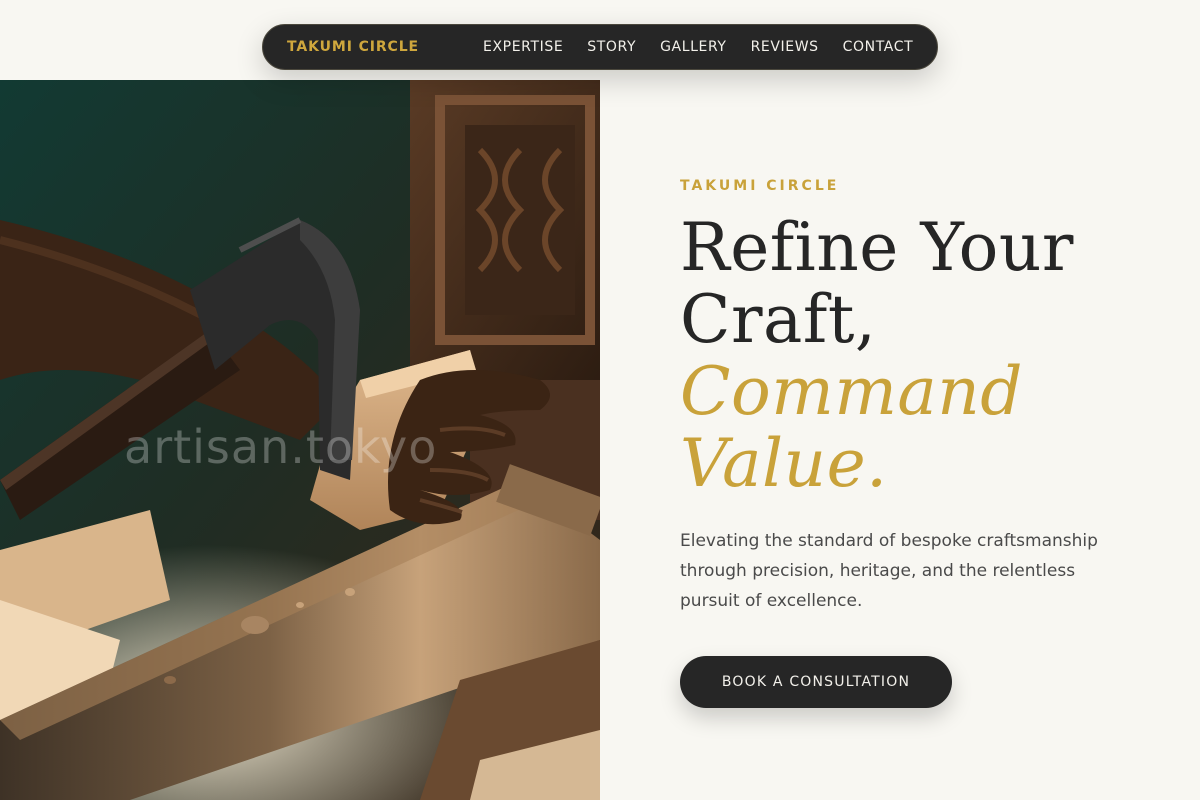  Describe the element at coordinates (760, 186) in the screenshot. I see `hero-eyebrow: TAKUMI CIRCLE` at that location.